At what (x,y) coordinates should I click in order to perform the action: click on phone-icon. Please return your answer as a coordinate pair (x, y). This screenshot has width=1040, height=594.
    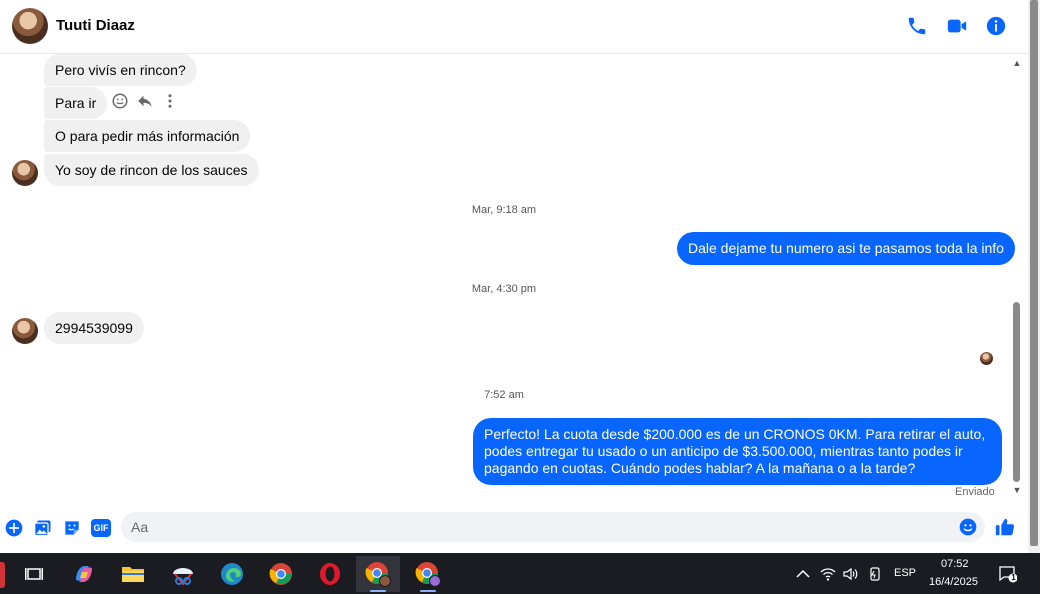
    Looking at the image, I should click on (917, 26).